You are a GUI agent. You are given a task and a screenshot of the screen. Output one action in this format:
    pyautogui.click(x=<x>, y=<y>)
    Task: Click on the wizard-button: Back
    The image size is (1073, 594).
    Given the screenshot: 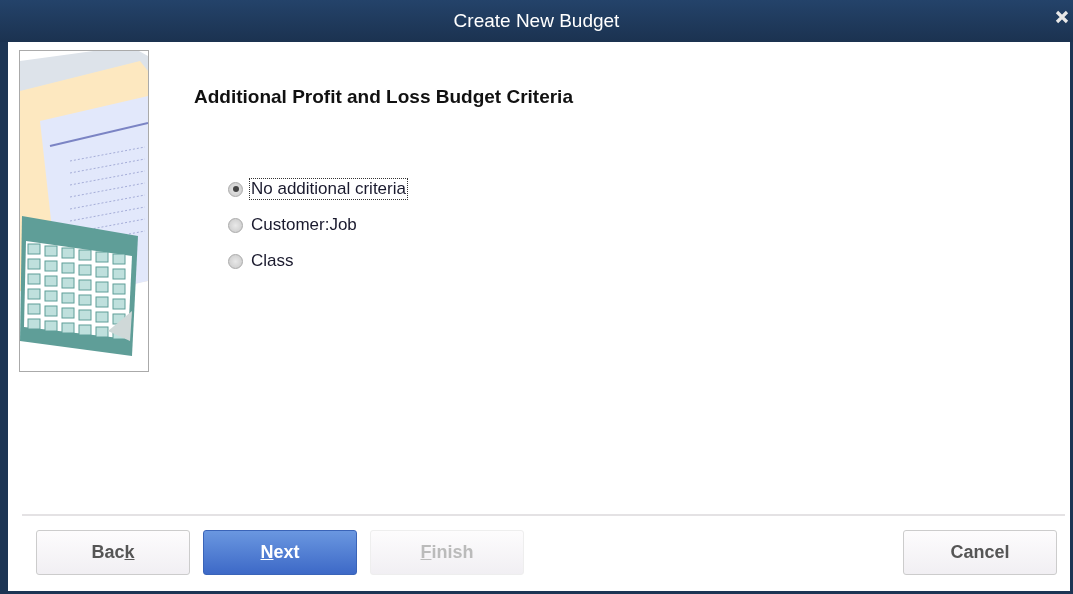 What is the action you would take?
    pyautogui.click(x=113, y=552)
    